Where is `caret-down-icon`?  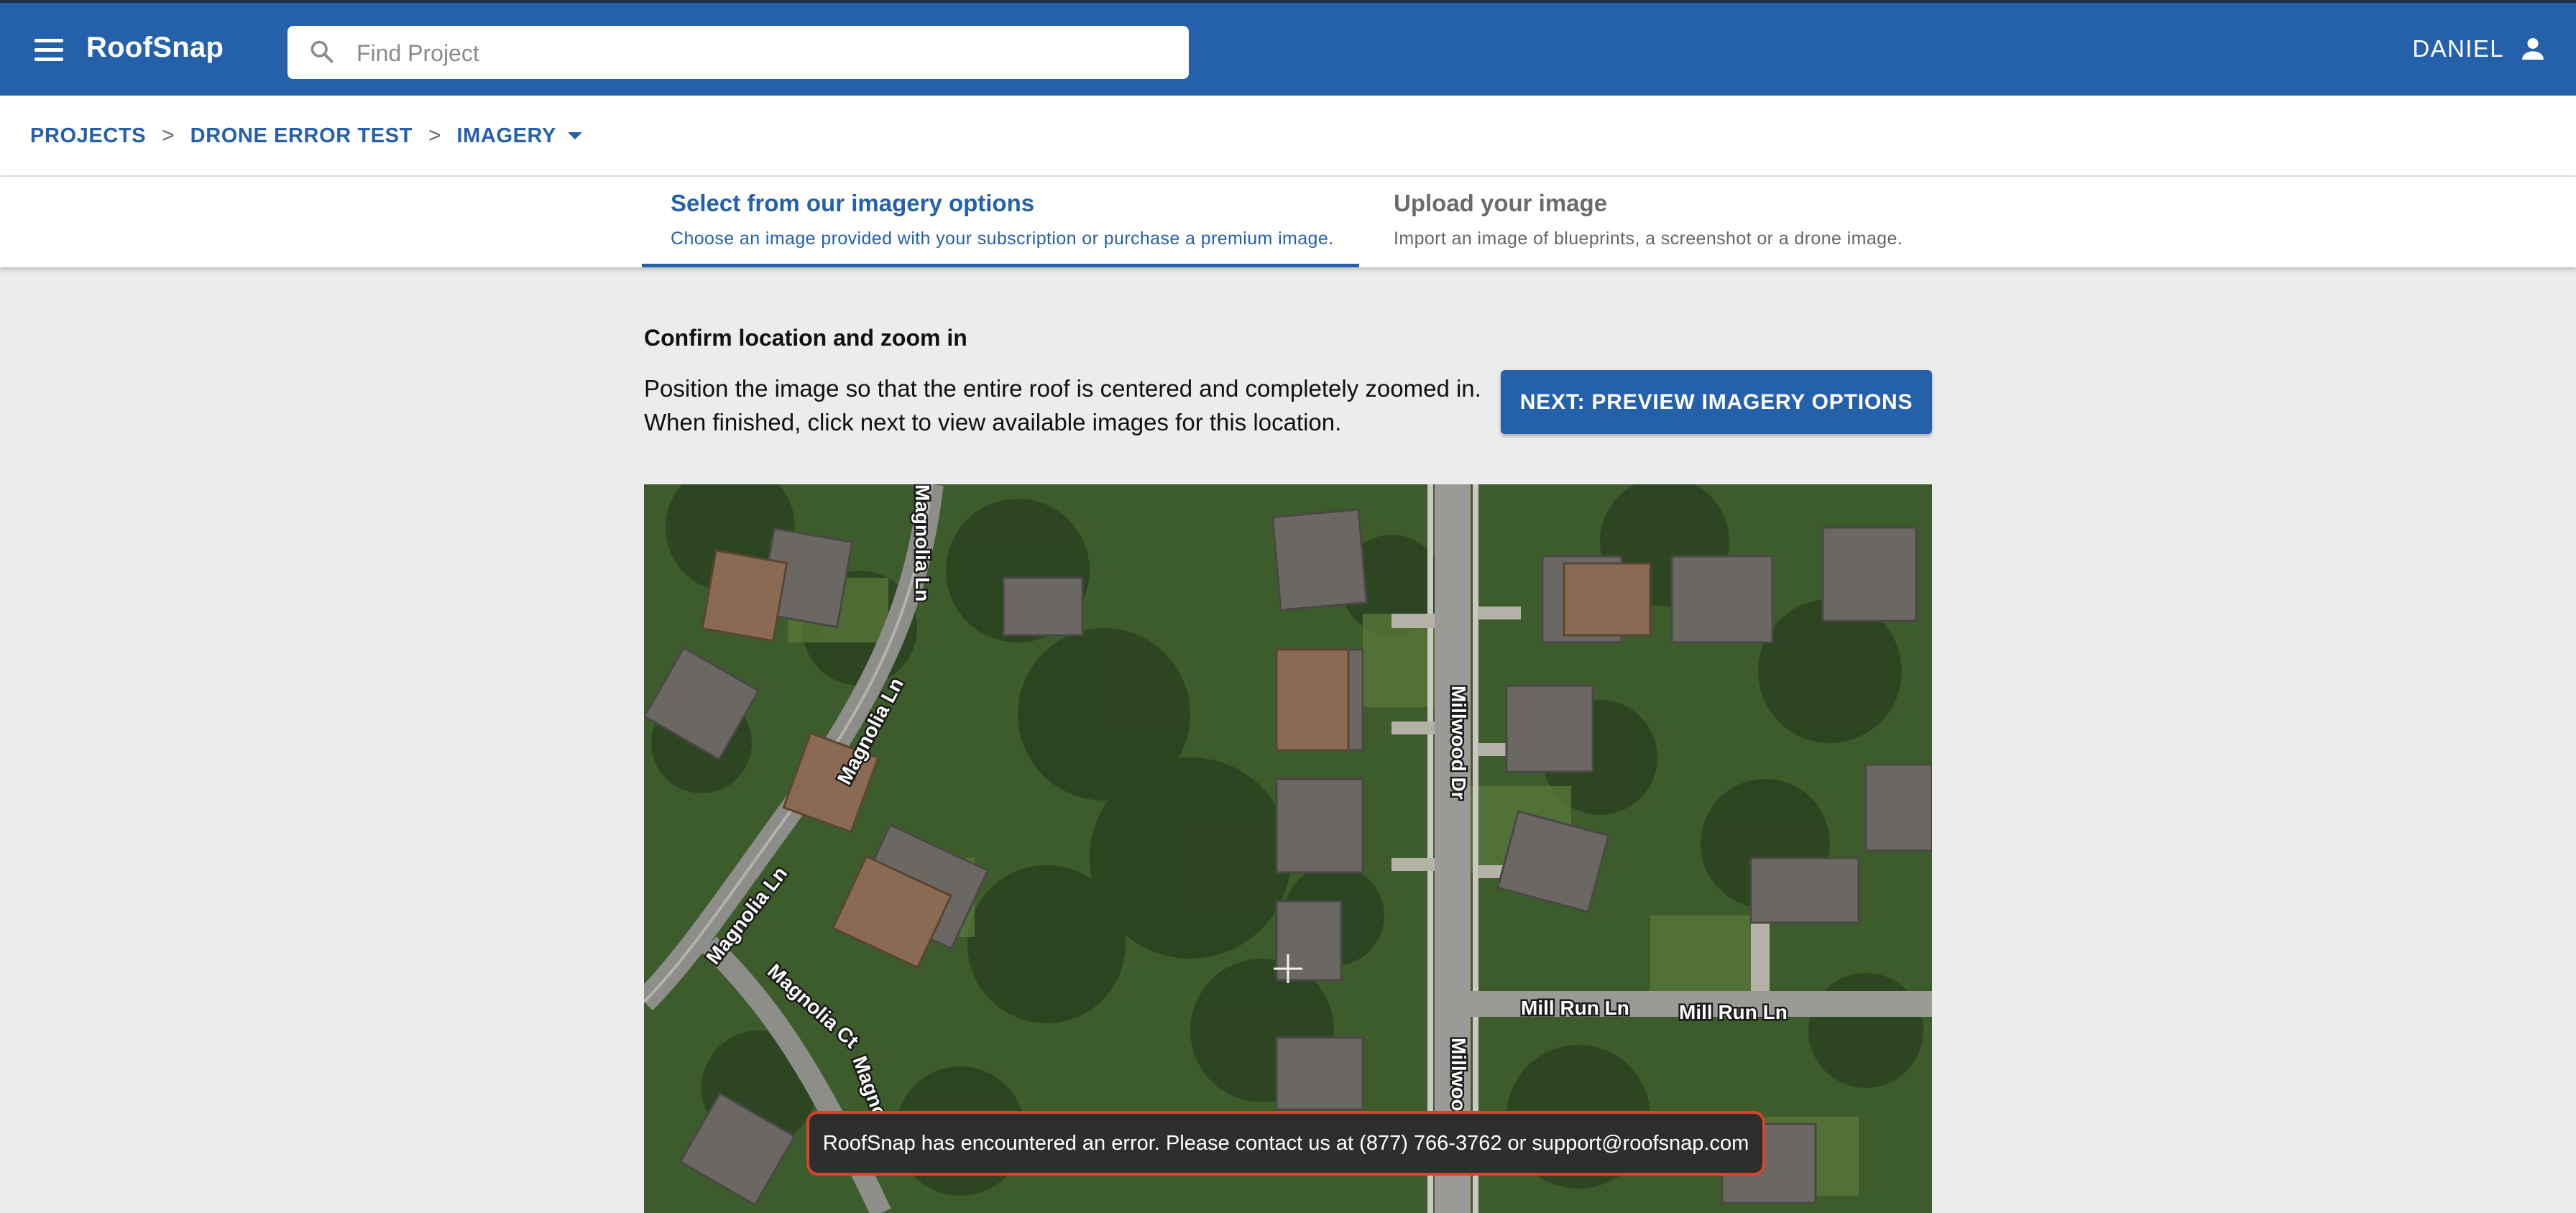 caret-down-icon is located at coordinates (574, 136).